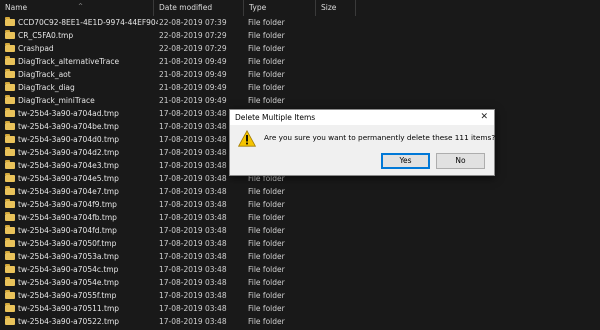 This screenshot has height=330, width=600. I want to click on file-date: 22-08-2019 07:39, so click(193, 22).